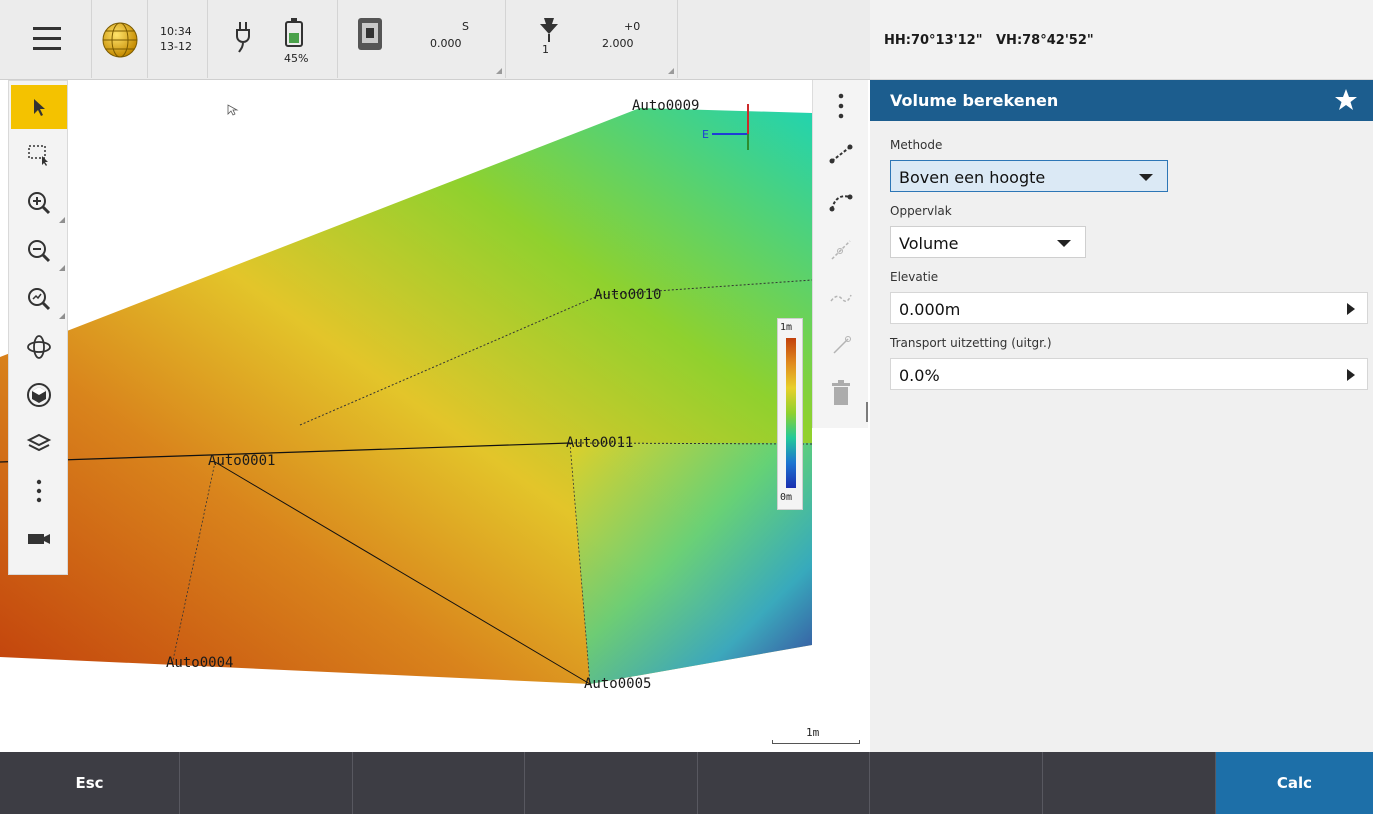 The image size is (1373, 814). What do you see at coordinates (199, 663) in the screenshot?
I see `point-label: Auto0004` at bounding box center [199, 663].